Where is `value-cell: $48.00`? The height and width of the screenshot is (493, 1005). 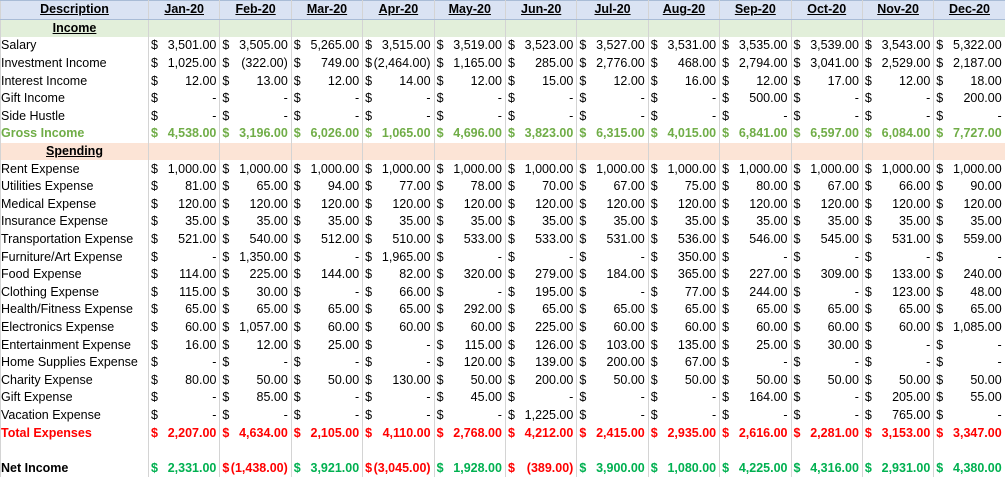 value-cell: $48.00 is located at coordinates (969, 292).